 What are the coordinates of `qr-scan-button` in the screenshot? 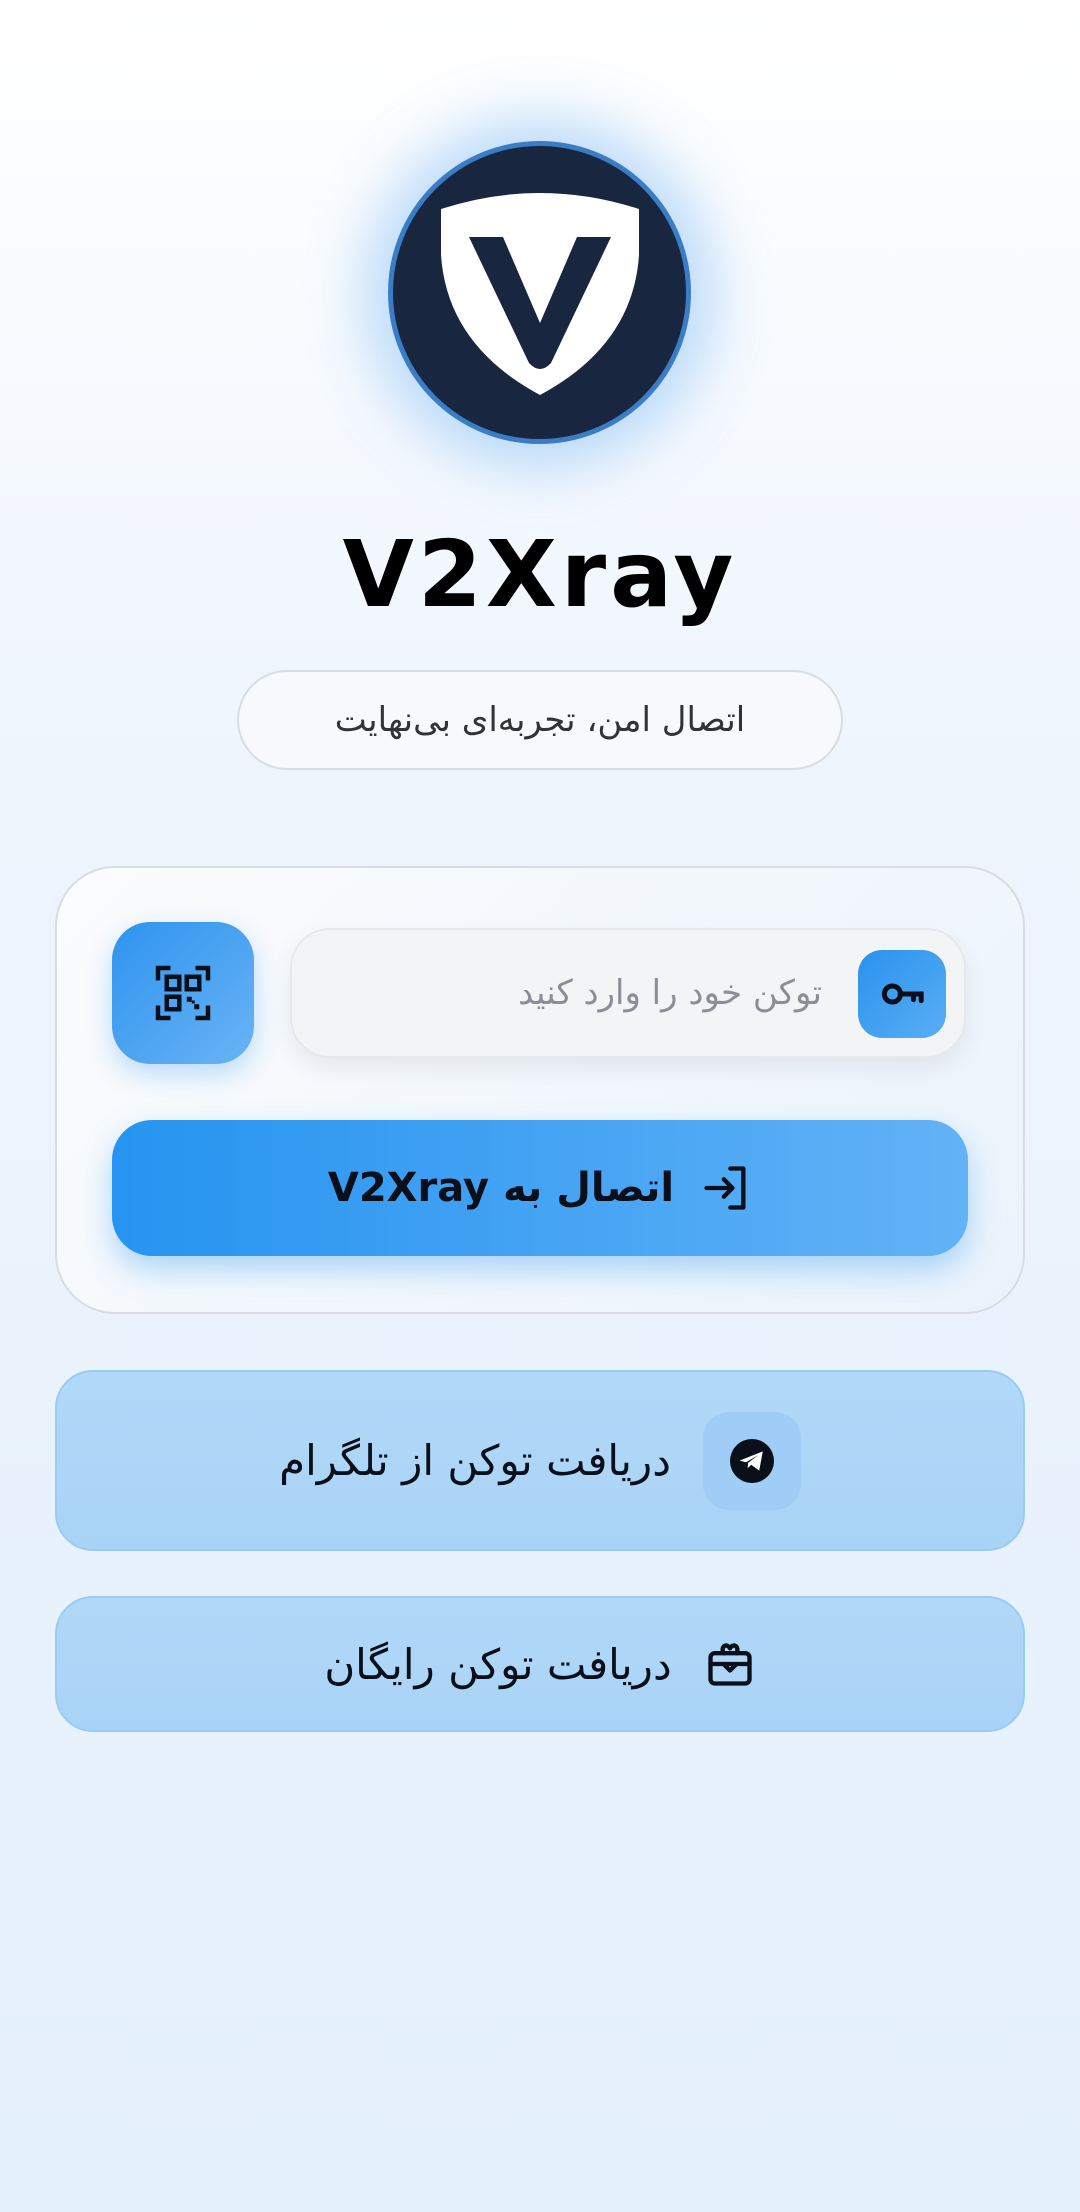 It's located at (183, 993).